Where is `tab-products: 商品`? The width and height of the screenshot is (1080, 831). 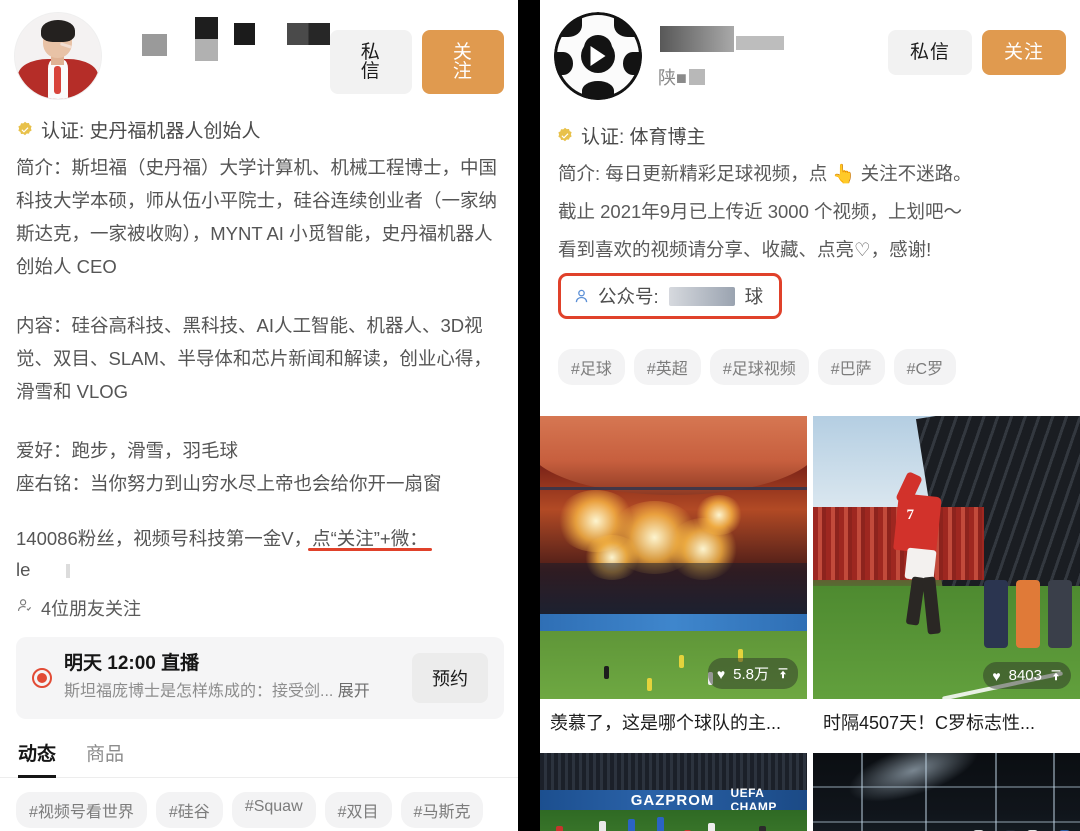 tab-products: 商品 is located at coordinates (105, 758).